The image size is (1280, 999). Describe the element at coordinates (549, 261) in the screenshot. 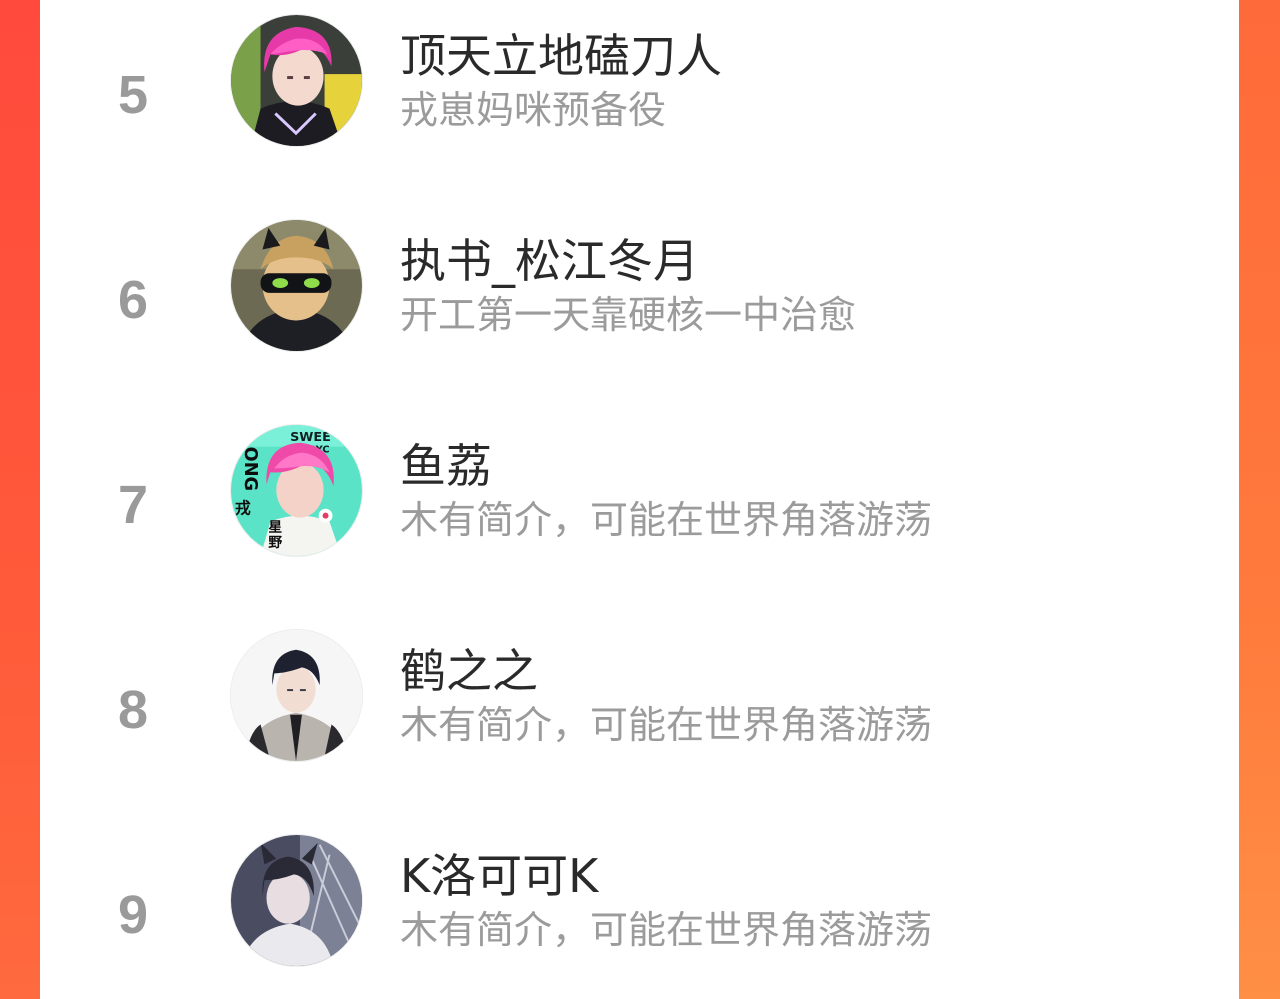

I see `user-name: 执书_松江冬月` at that location.